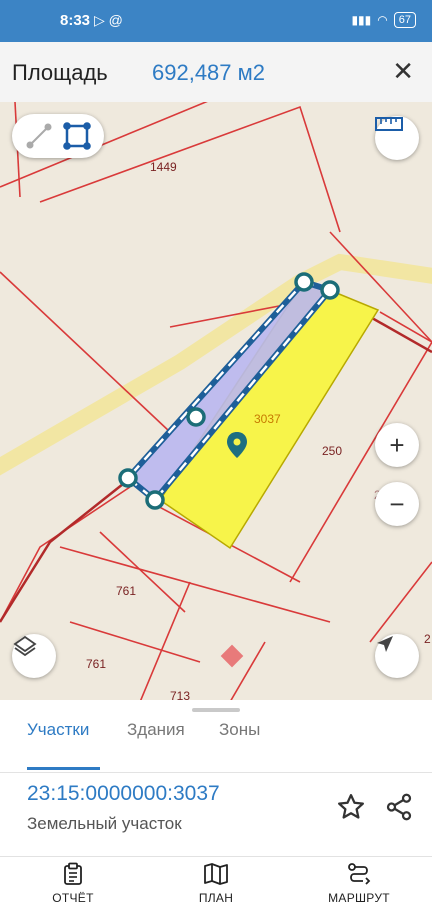  I want to click on sheet-drag-handle, so click(216, 710).